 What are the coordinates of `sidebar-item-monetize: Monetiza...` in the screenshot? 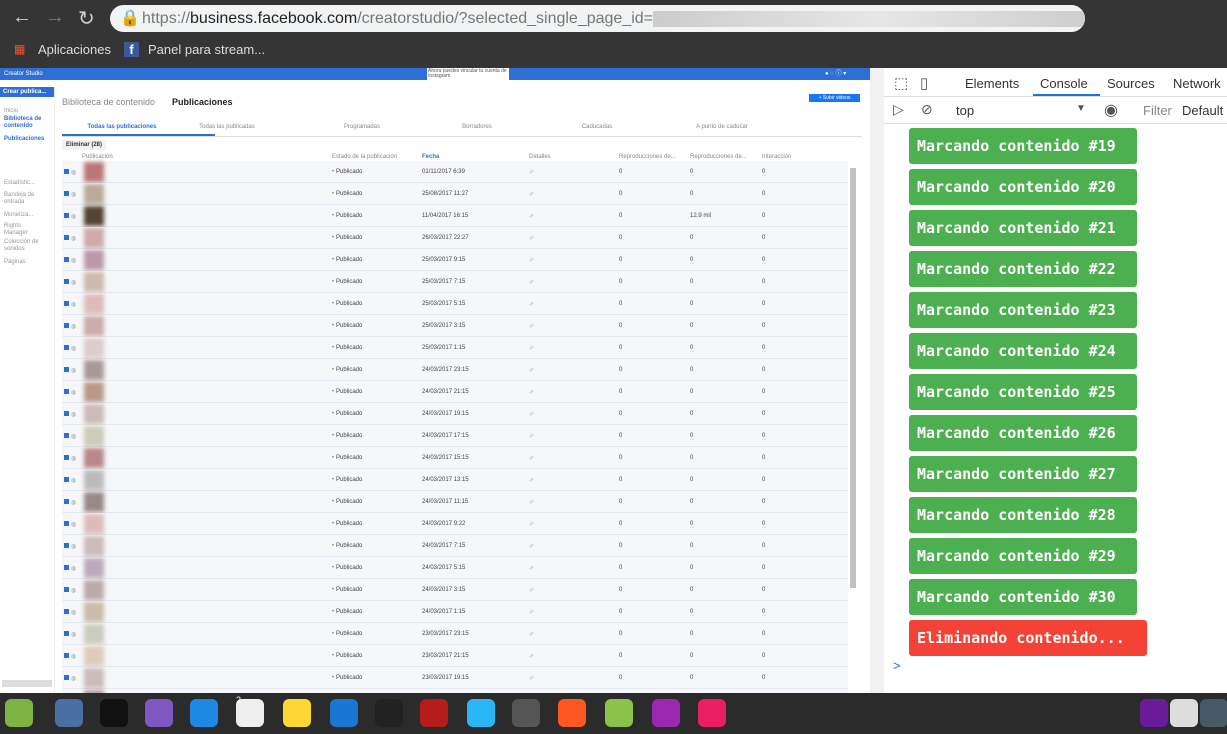 It's located at (18, 215).